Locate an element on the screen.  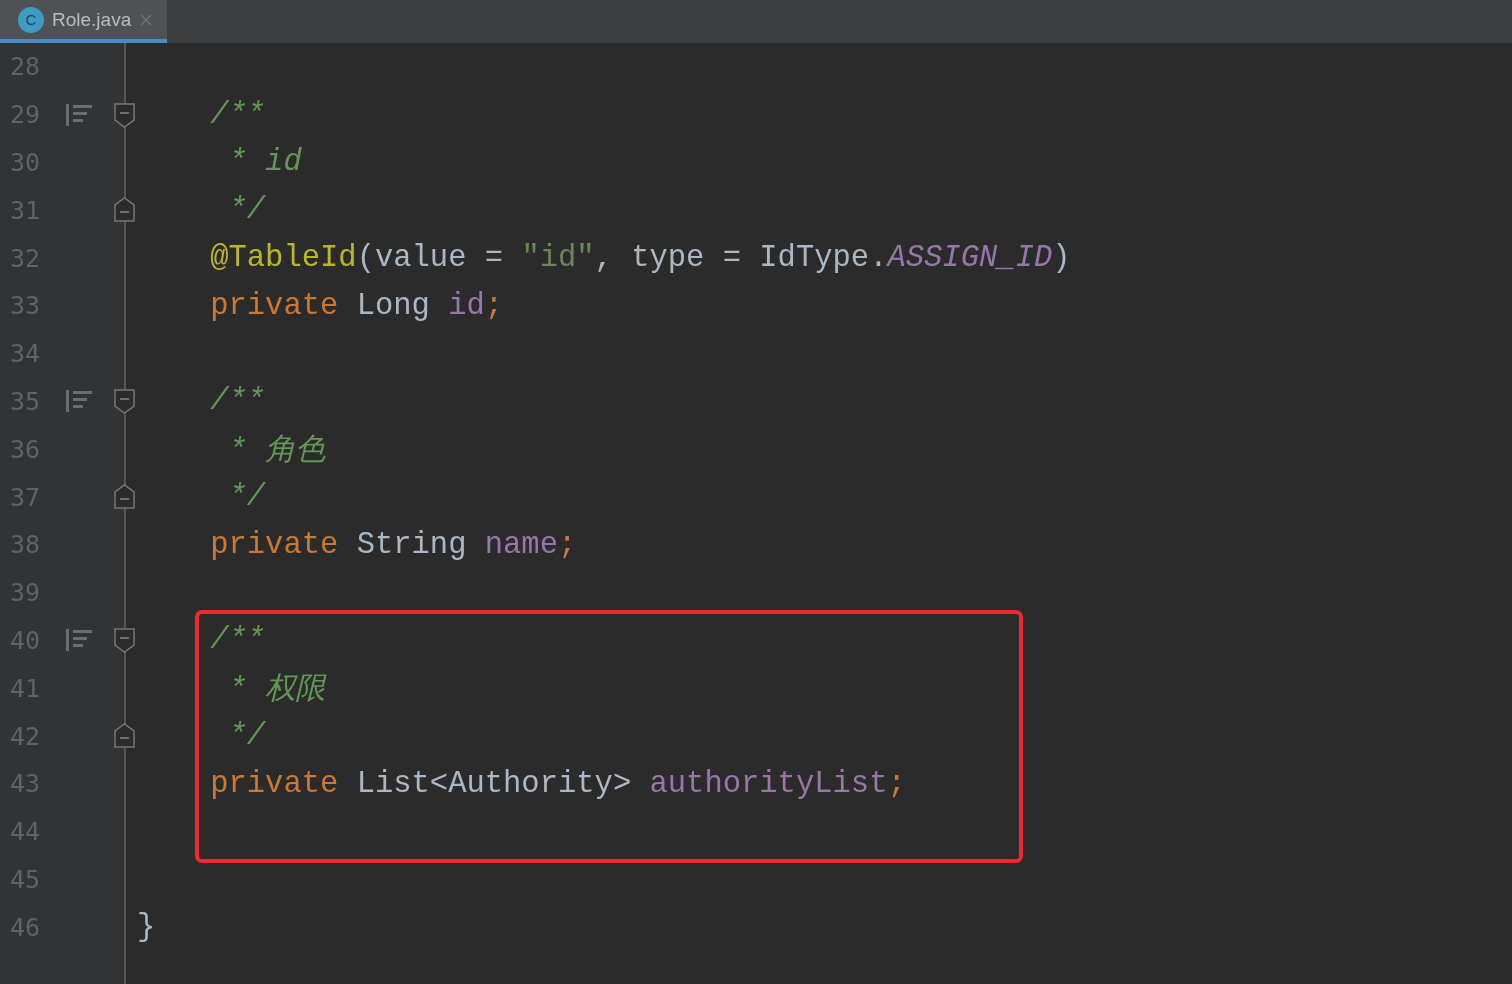
class-icon: C is located at coordinates (31, 19).